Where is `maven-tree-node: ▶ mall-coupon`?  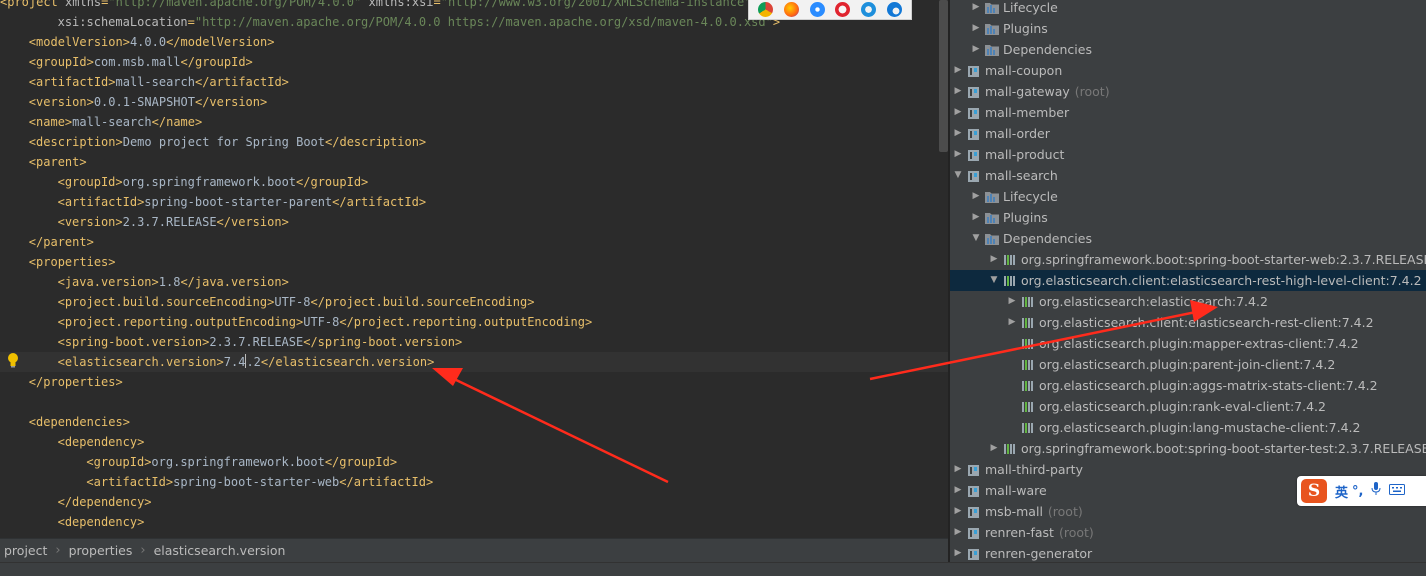 maven-tree-node: ▶ mall-coupon is located at coordinates (1188, 70).